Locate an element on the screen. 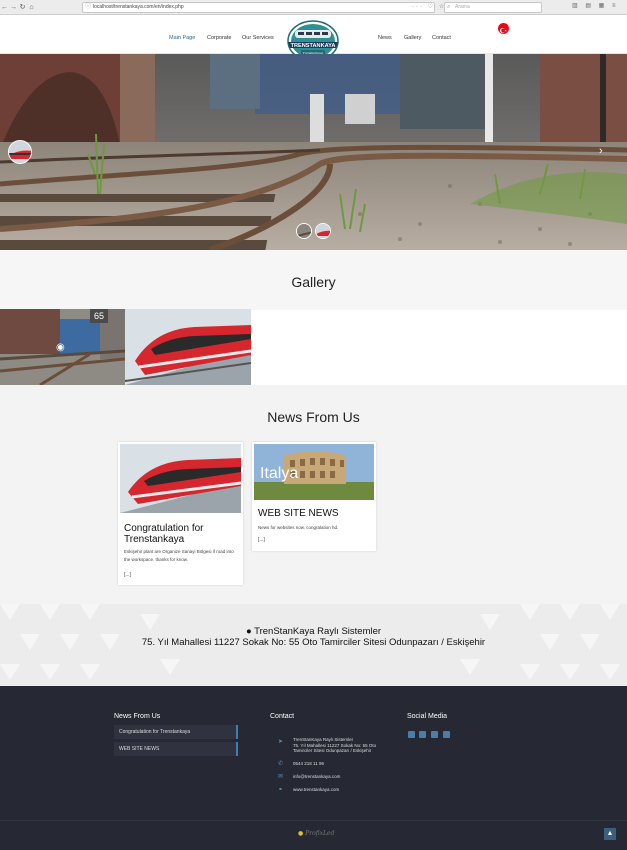 The width and height of the screenshot is (627, 850). email-icon: ✉ is located at coordinates (281, 777).